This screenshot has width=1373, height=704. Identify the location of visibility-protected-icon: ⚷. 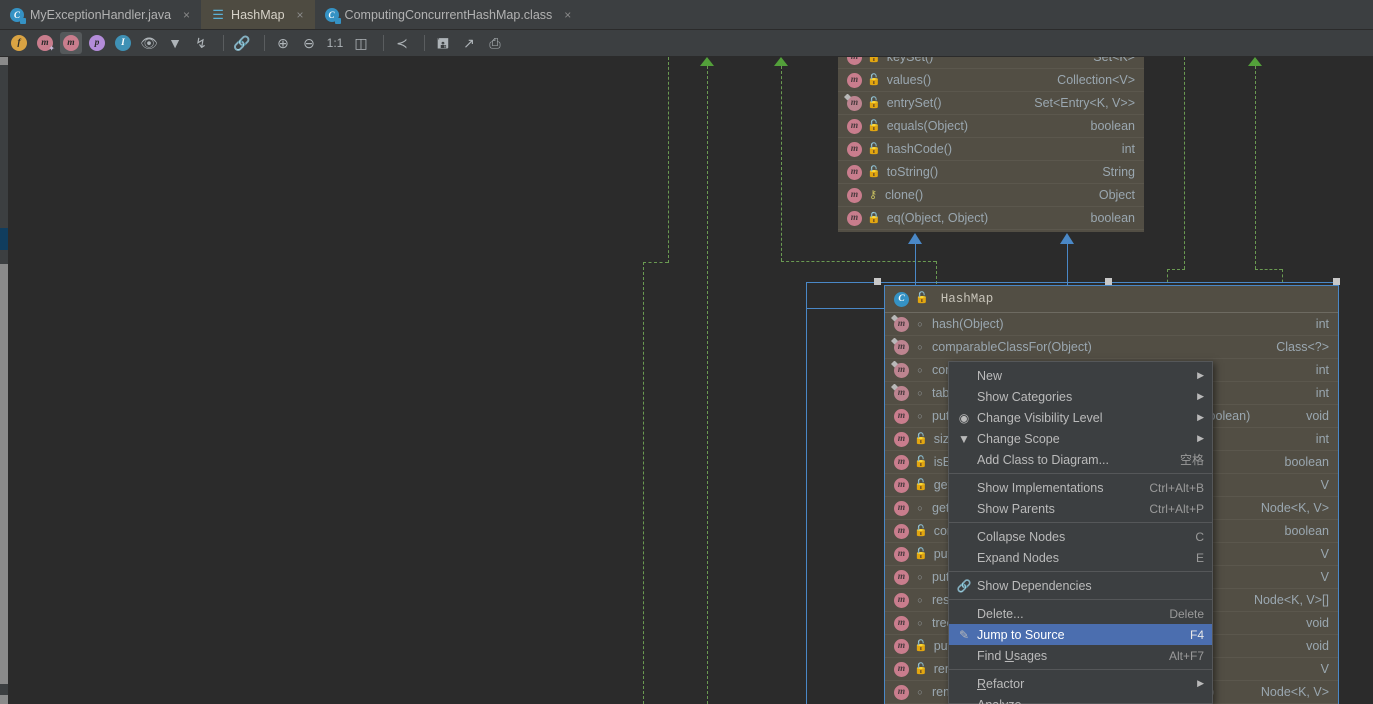
(873, 194).